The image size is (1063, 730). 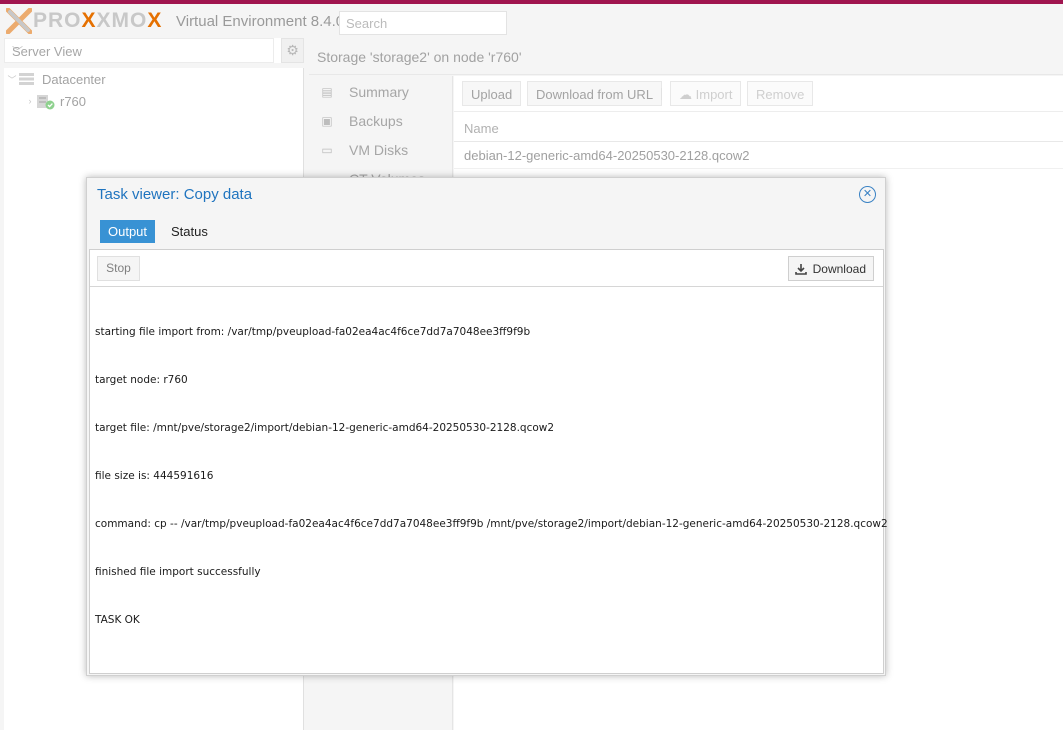 What do you see at coordinates (486, 268) in the screenshot?
I see `output-toolbar: Stop Download` at bounding box center [486, 268].